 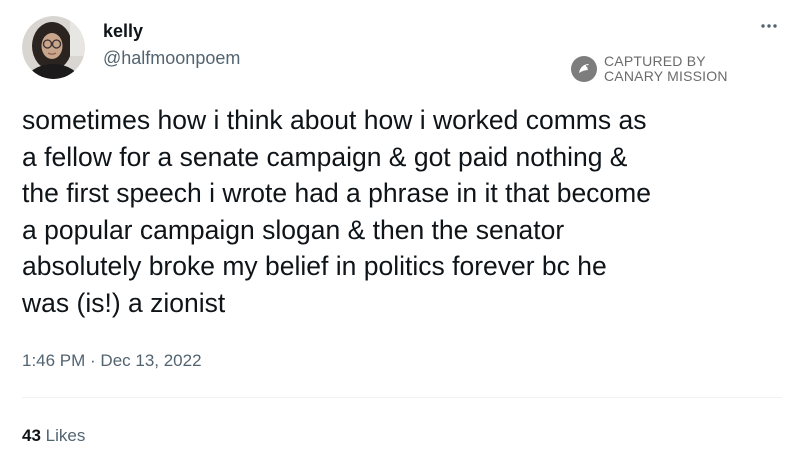 I want to click on author-handle: @halfmoonpoem, so click(x=171, y=58).